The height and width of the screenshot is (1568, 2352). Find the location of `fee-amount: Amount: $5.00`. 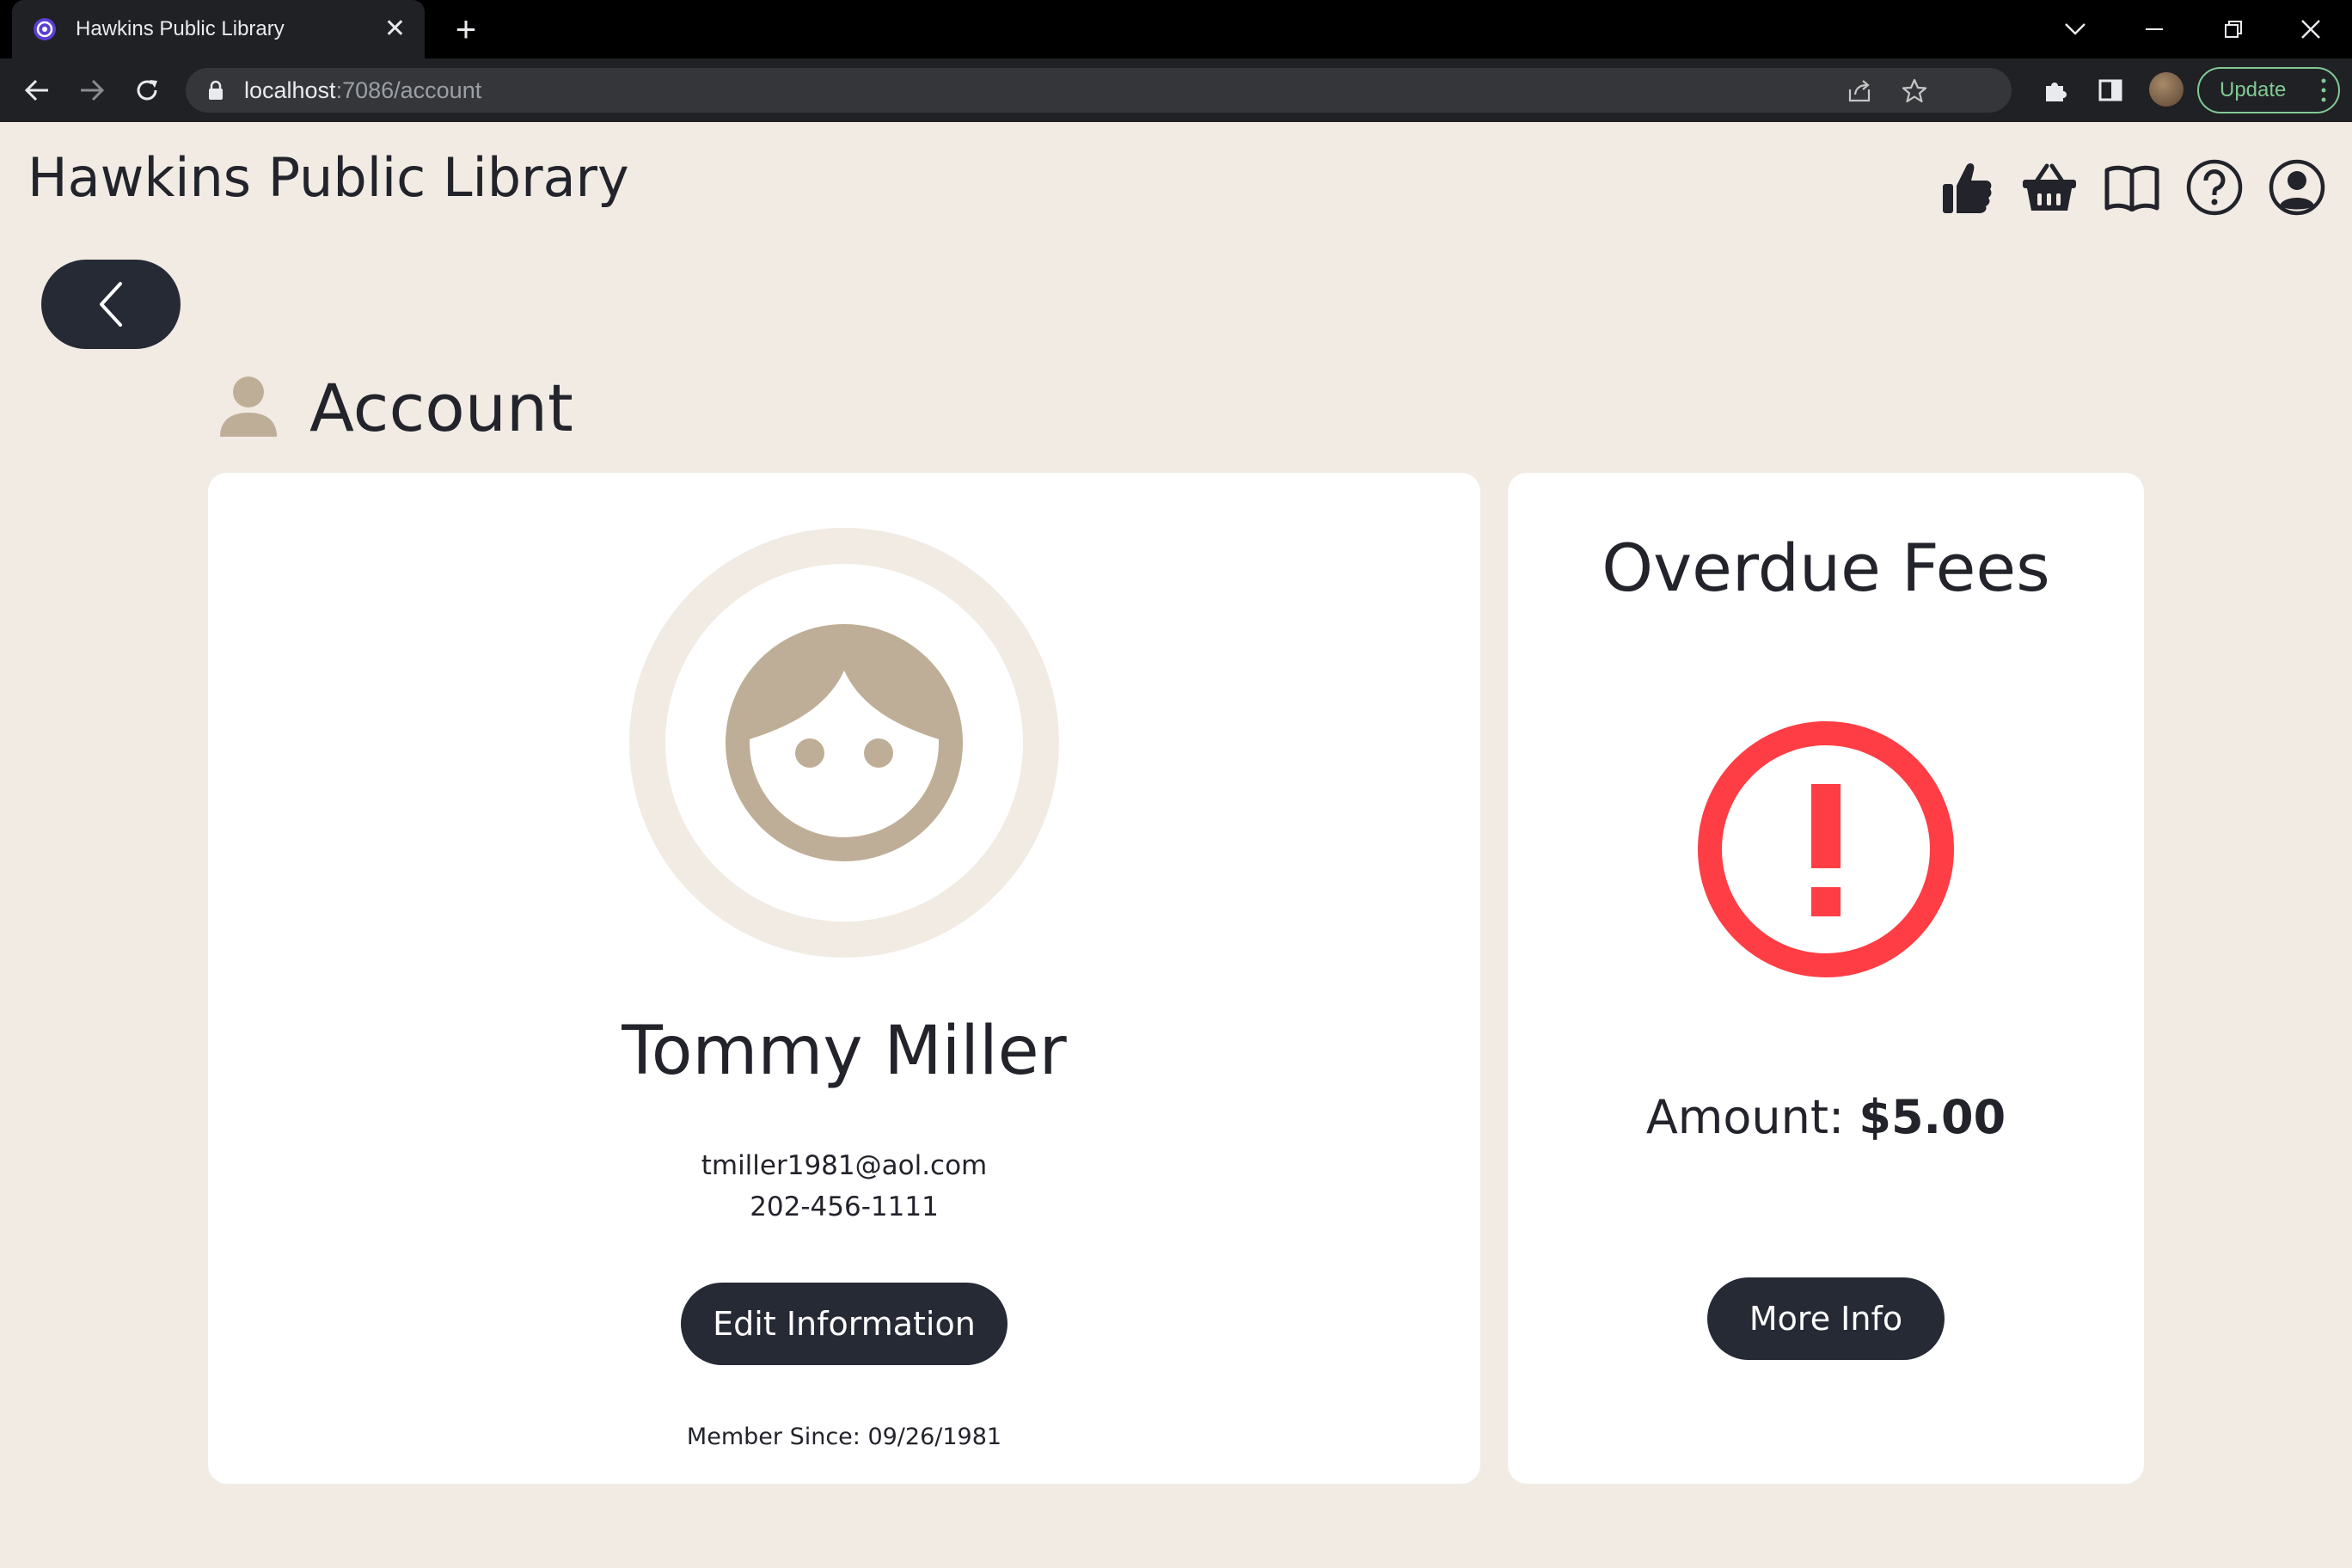

fee-amount: Amount: $5.00 is located at coordinates (1826, 1117).